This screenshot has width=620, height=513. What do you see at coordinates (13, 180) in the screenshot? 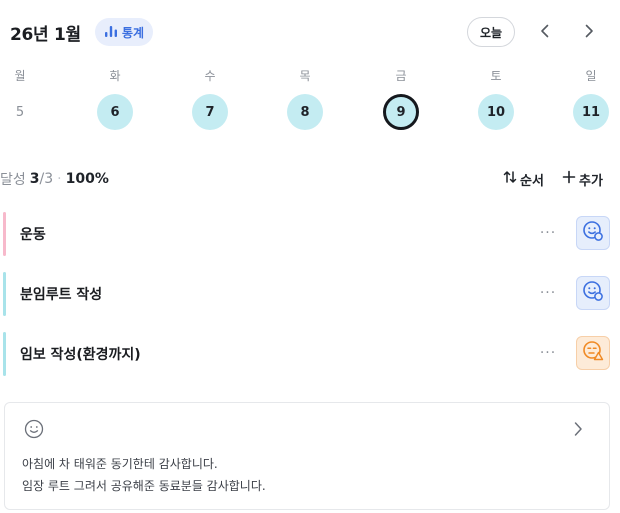
I see `summary-label: 달성` at bounding box center [13, 180].